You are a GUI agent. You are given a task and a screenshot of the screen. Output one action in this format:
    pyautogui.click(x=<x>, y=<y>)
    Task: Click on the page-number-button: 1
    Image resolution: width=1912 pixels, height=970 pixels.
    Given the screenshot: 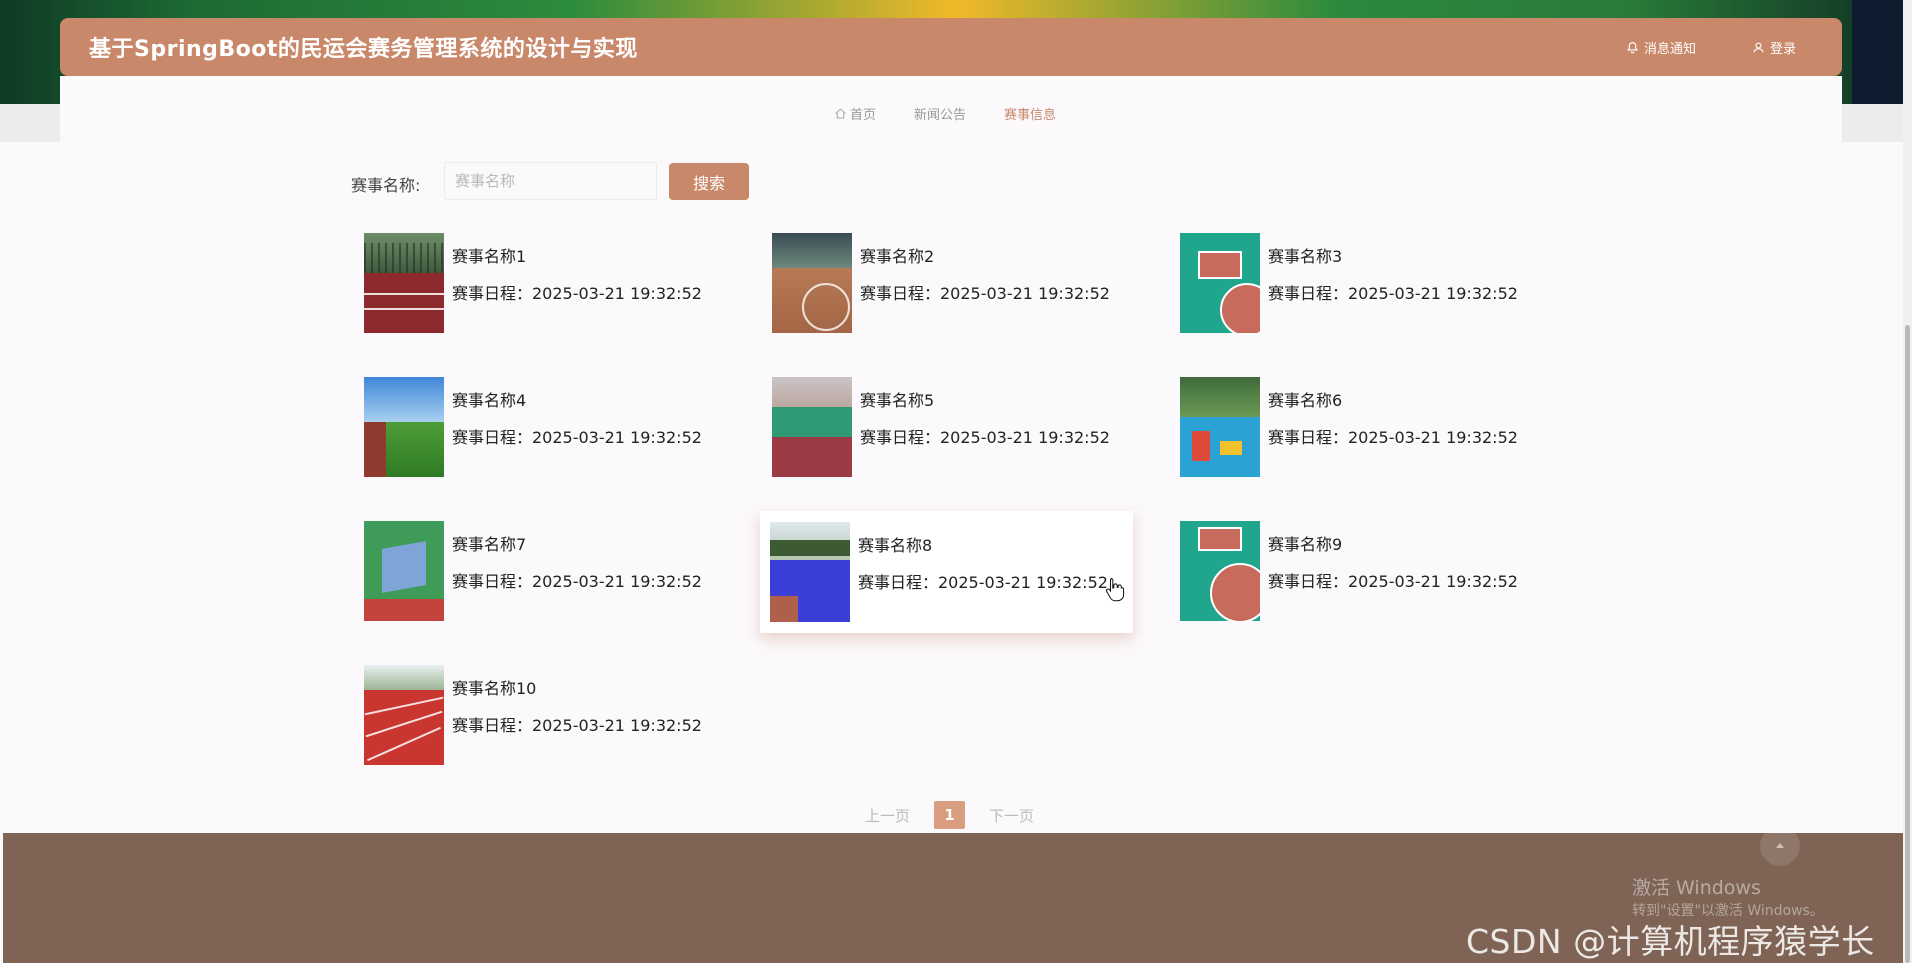 What is the action you would take?
    pyautogui.click(x=950, y=815)
    